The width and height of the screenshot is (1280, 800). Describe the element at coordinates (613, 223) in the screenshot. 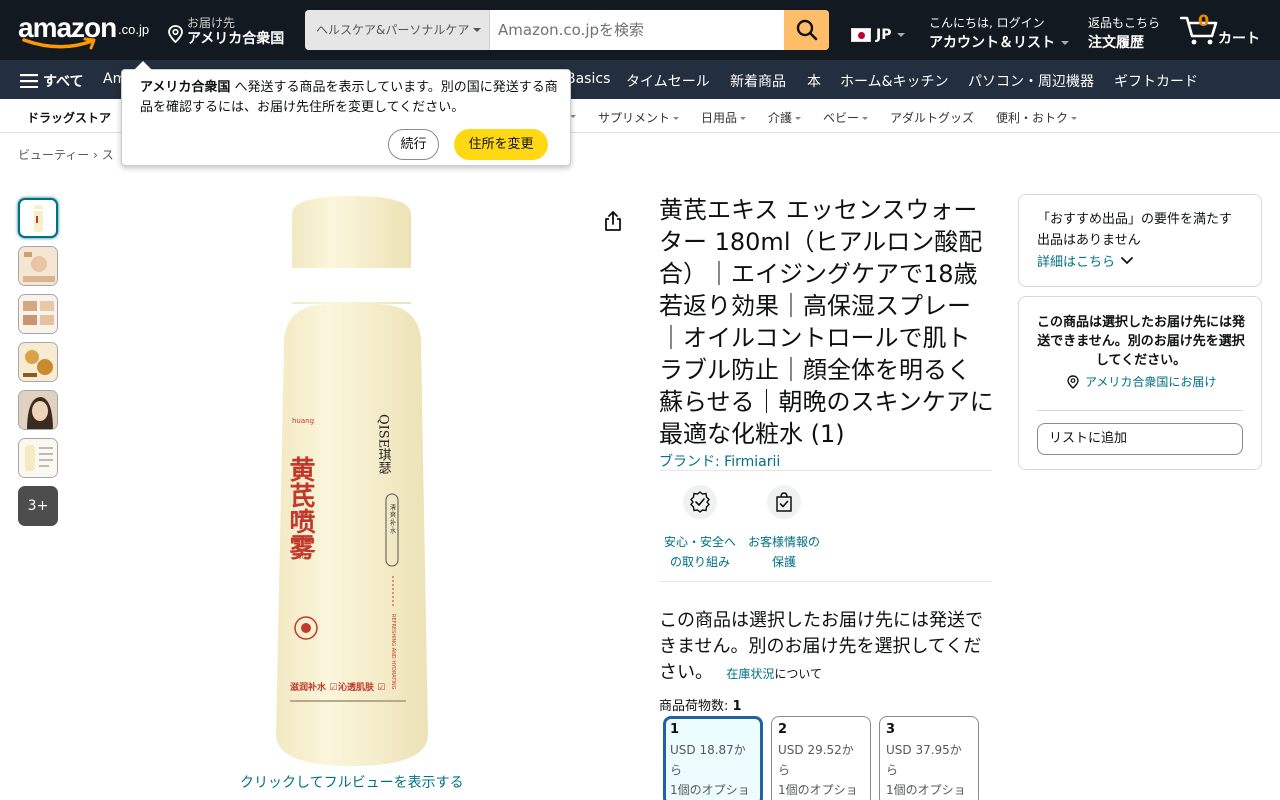

I see `share-button` at that location.